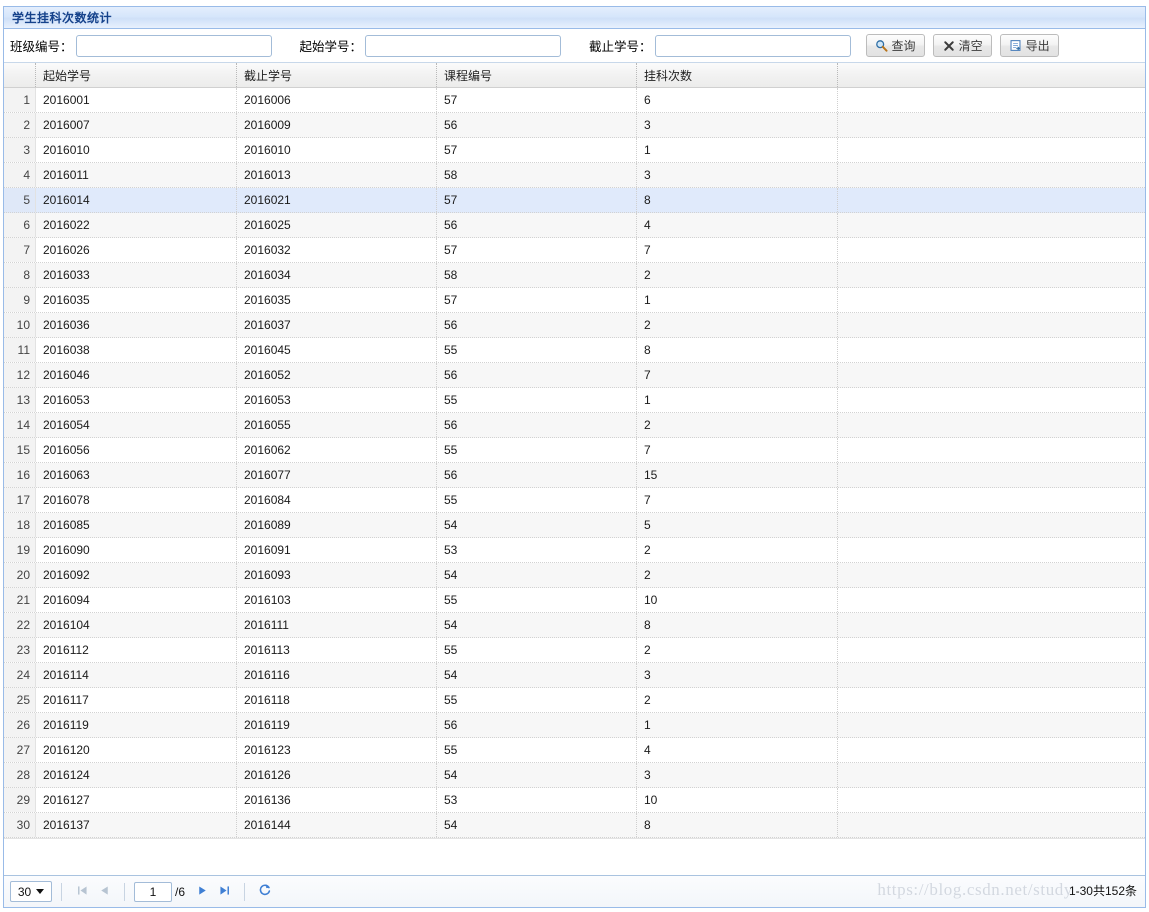 This screenshot has height=912, width=1149. I want to click on cell-fail-count: 1, so click(737, 300).